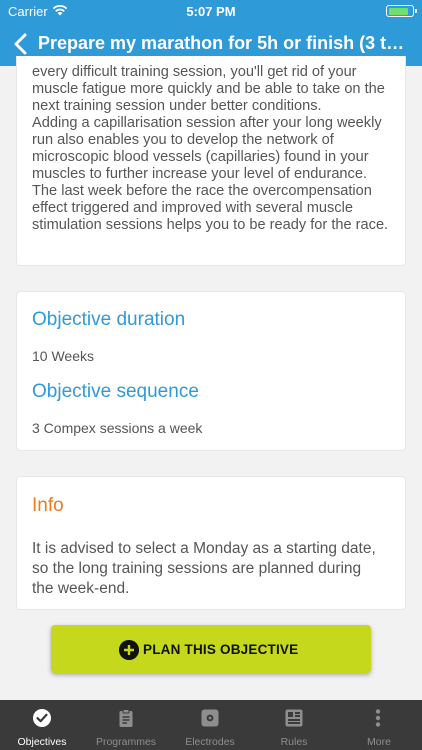 The image size is (422, 750). Describe the element at coordinates (294, 742) in the screenshot. I see `tab-label-rules: Rules` at that location.